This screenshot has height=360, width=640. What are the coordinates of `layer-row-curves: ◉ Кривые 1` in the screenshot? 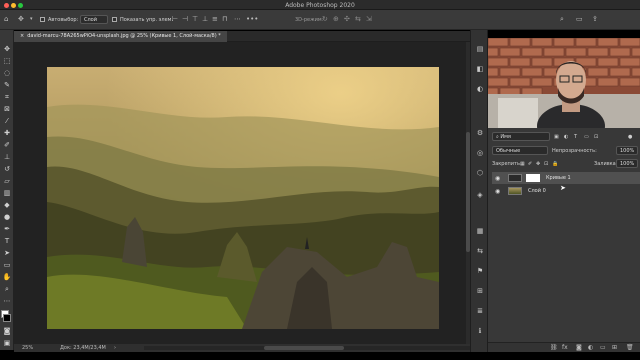 It's located at (566, 178).